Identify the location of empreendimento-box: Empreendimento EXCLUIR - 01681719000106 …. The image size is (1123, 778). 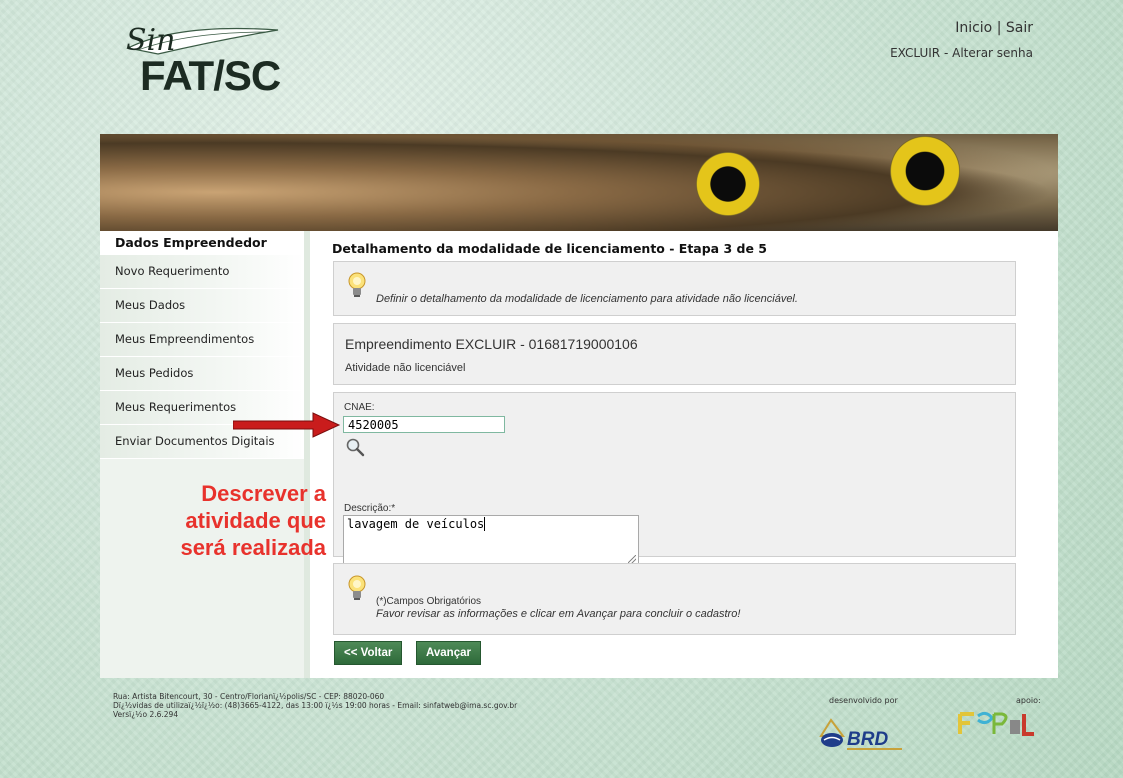
(674, 354).